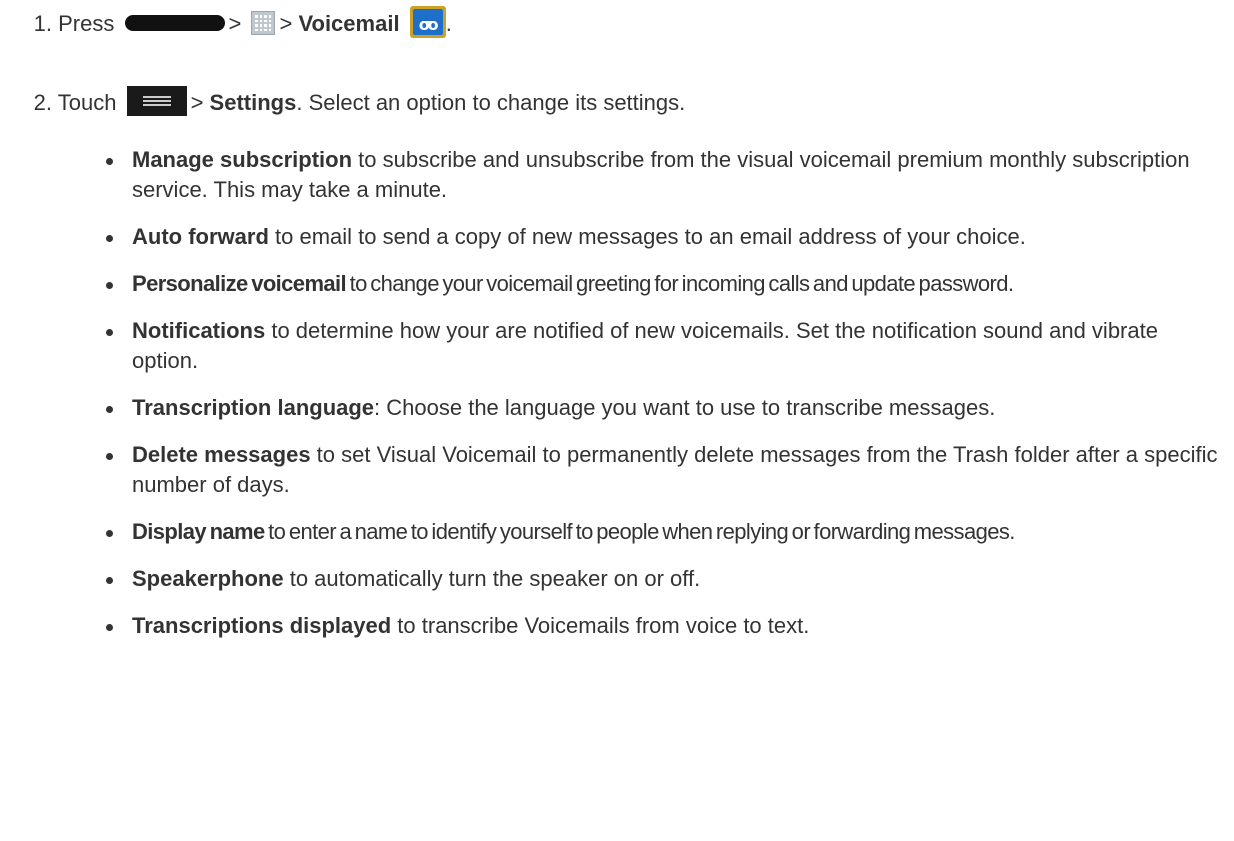 This screenshot has width=1234, height=841. I want to click on press-text: Press, so click(86, 23).